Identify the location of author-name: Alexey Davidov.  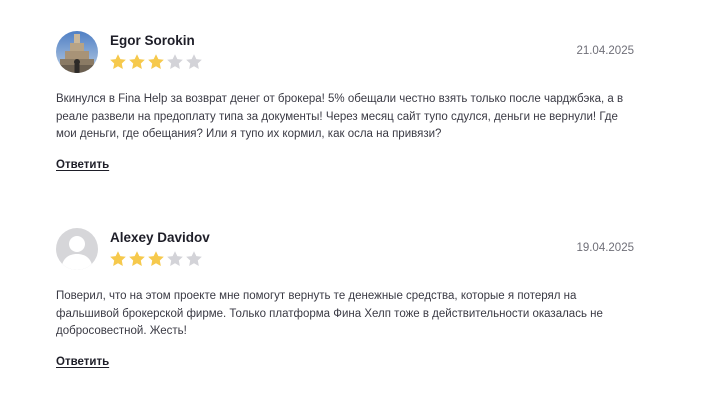
(160, 237).